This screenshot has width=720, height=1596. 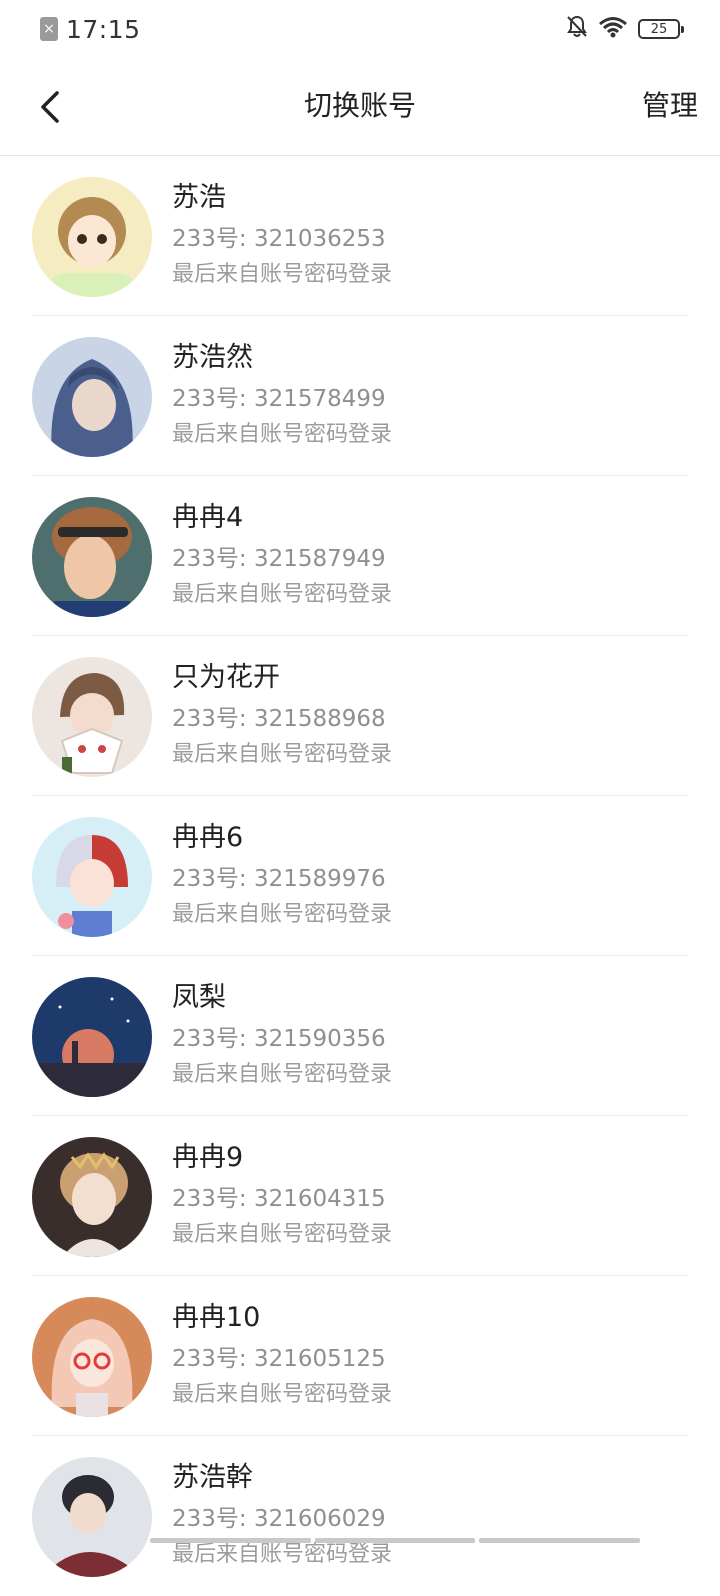 What do you see at coordinates (279, 239) in the screenshot?
I see `account-id: 233号: 321036253` at bounding box center [279, 239].